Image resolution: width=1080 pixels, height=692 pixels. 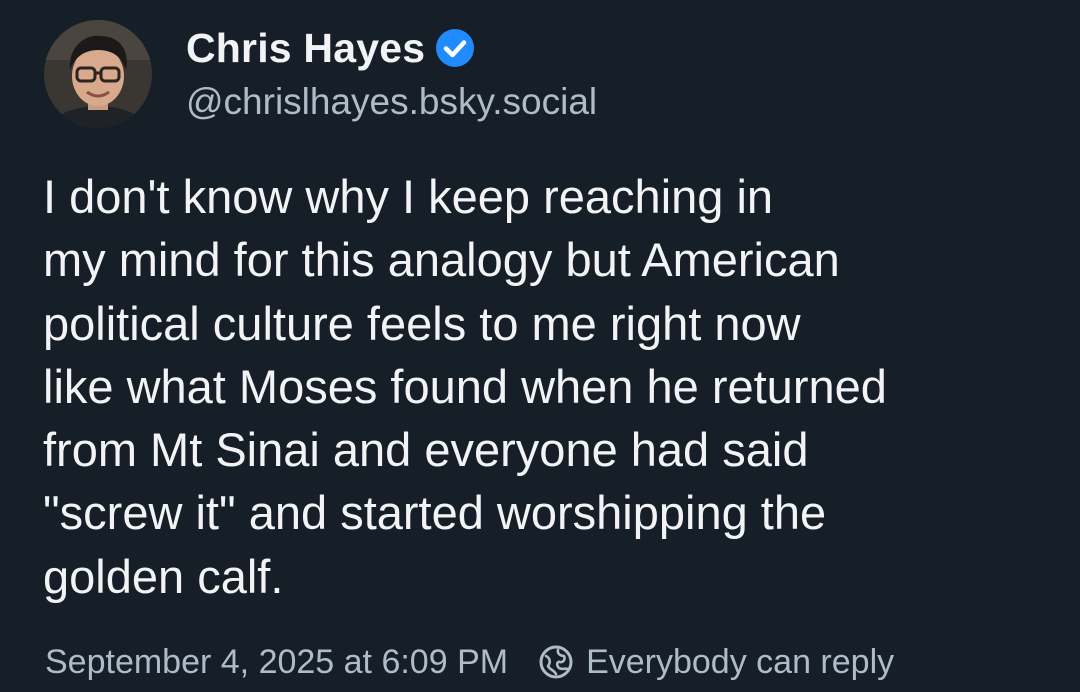 What do you see at coordinates (556, 662) in the screenshot?
I see `globe-icon` at bounding box center [556, 662].